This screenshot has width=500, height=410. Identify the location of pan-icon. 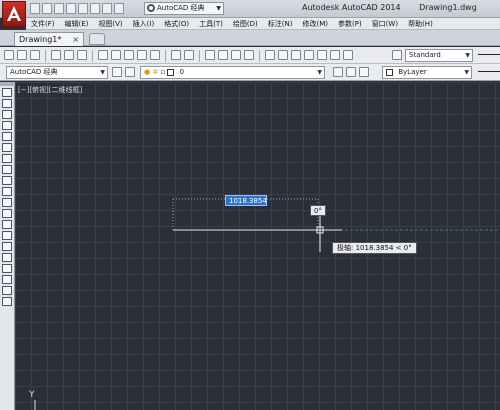
(210, 55).